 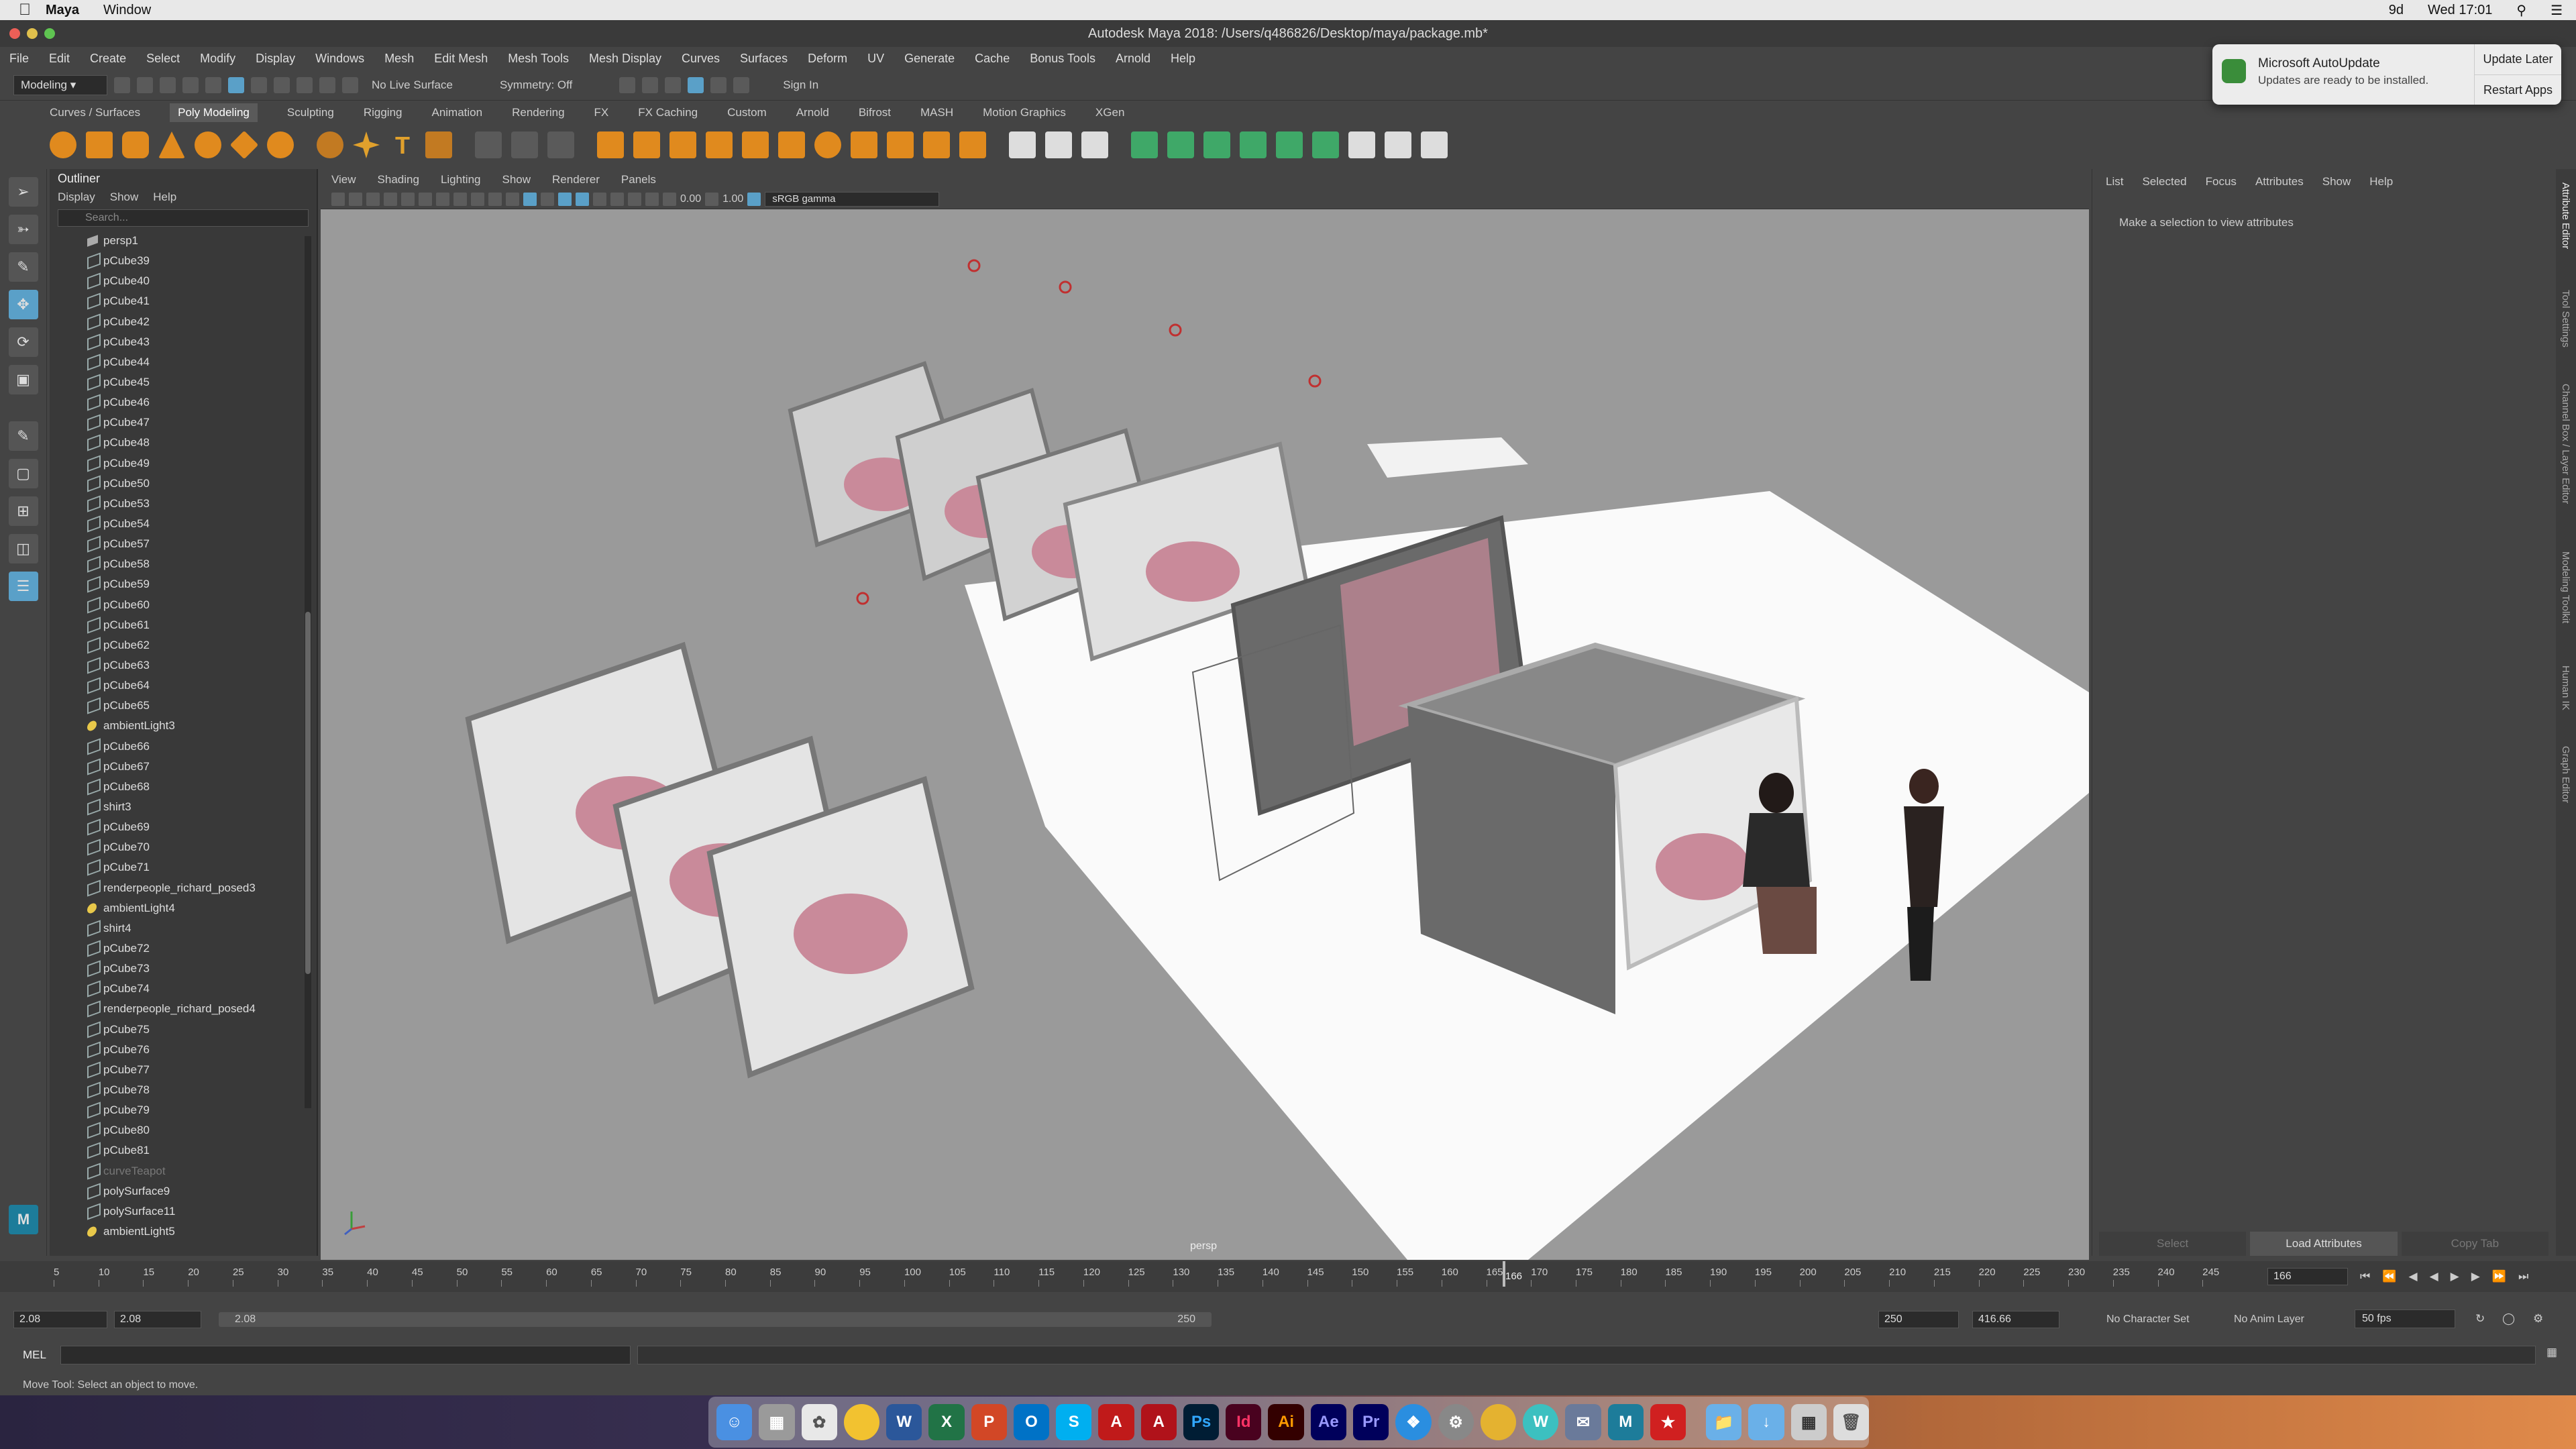 I want to click on snap-plane-icon, so click(x=350, y=84).